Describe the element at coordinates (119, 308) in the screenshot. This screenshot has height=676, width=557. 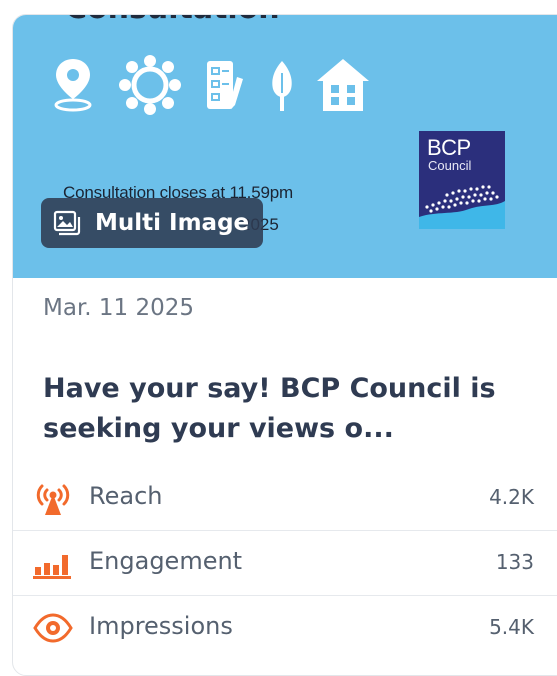
I see `post-date: Mar. 11 2025` at that location.